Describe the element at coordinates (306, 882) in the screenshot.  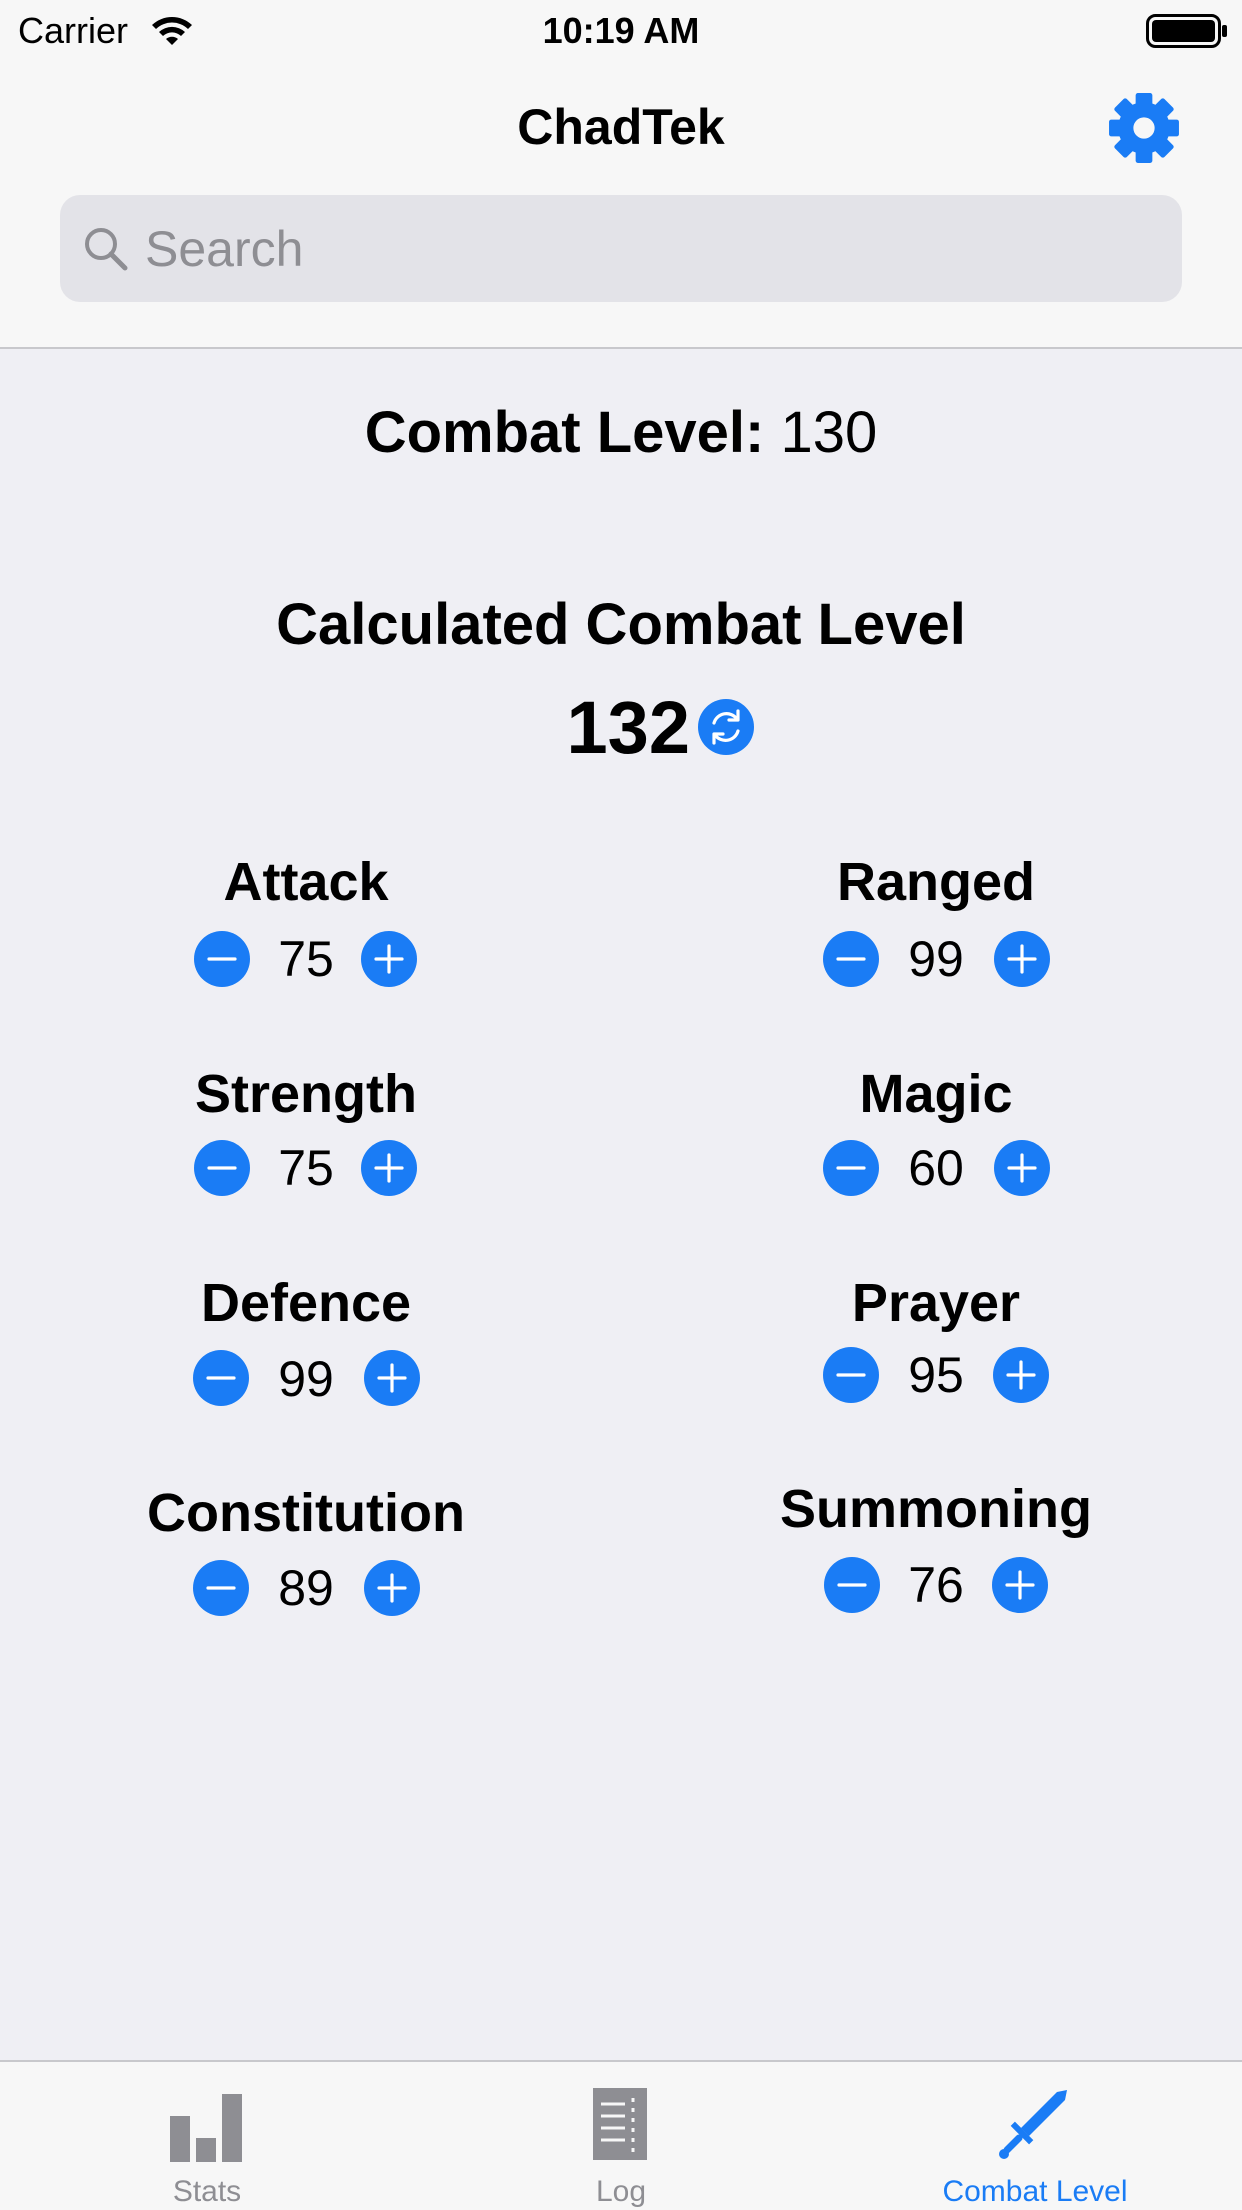
I see `stat-name-attack: Attack` at that location.